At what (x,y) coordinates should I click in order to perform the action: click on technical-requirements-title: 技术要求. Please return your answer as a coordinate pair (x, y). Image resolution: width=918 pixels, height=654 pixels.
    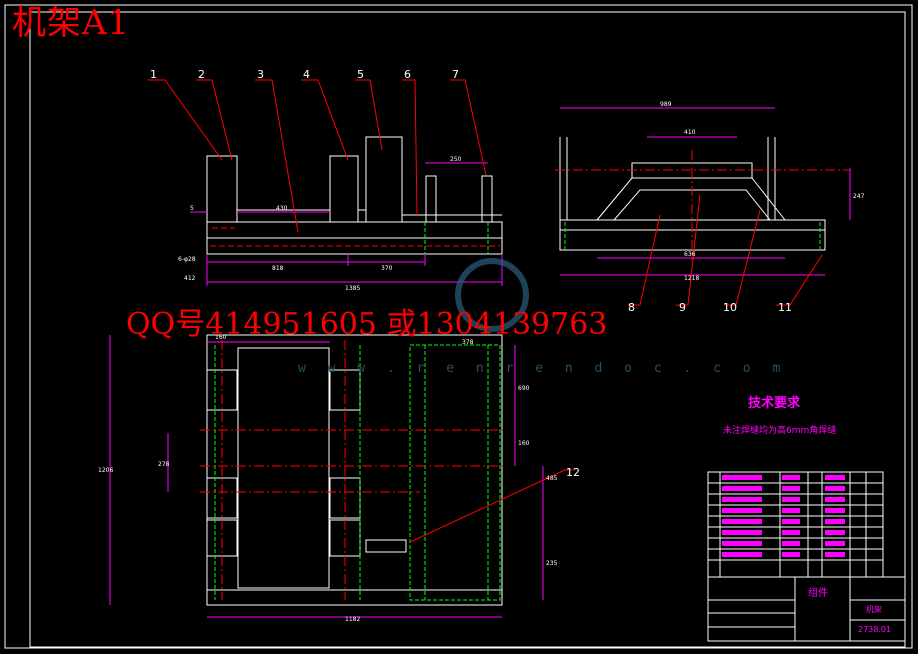
    Looking at the image, I should click on (774, 403).